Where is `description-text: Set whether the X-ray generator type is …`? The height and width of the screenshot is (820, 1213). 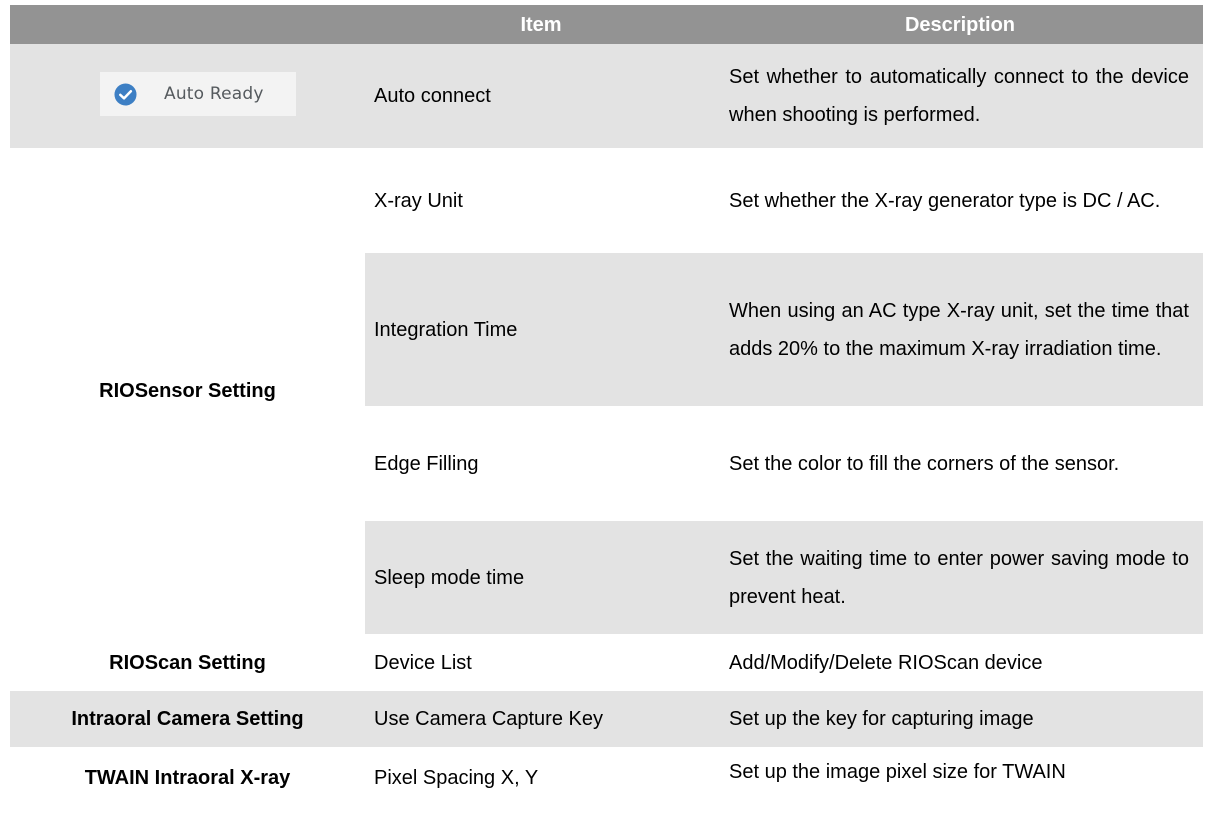 description-text: Set whether the X-ray generator type is … is located at coordinates (945, 200).